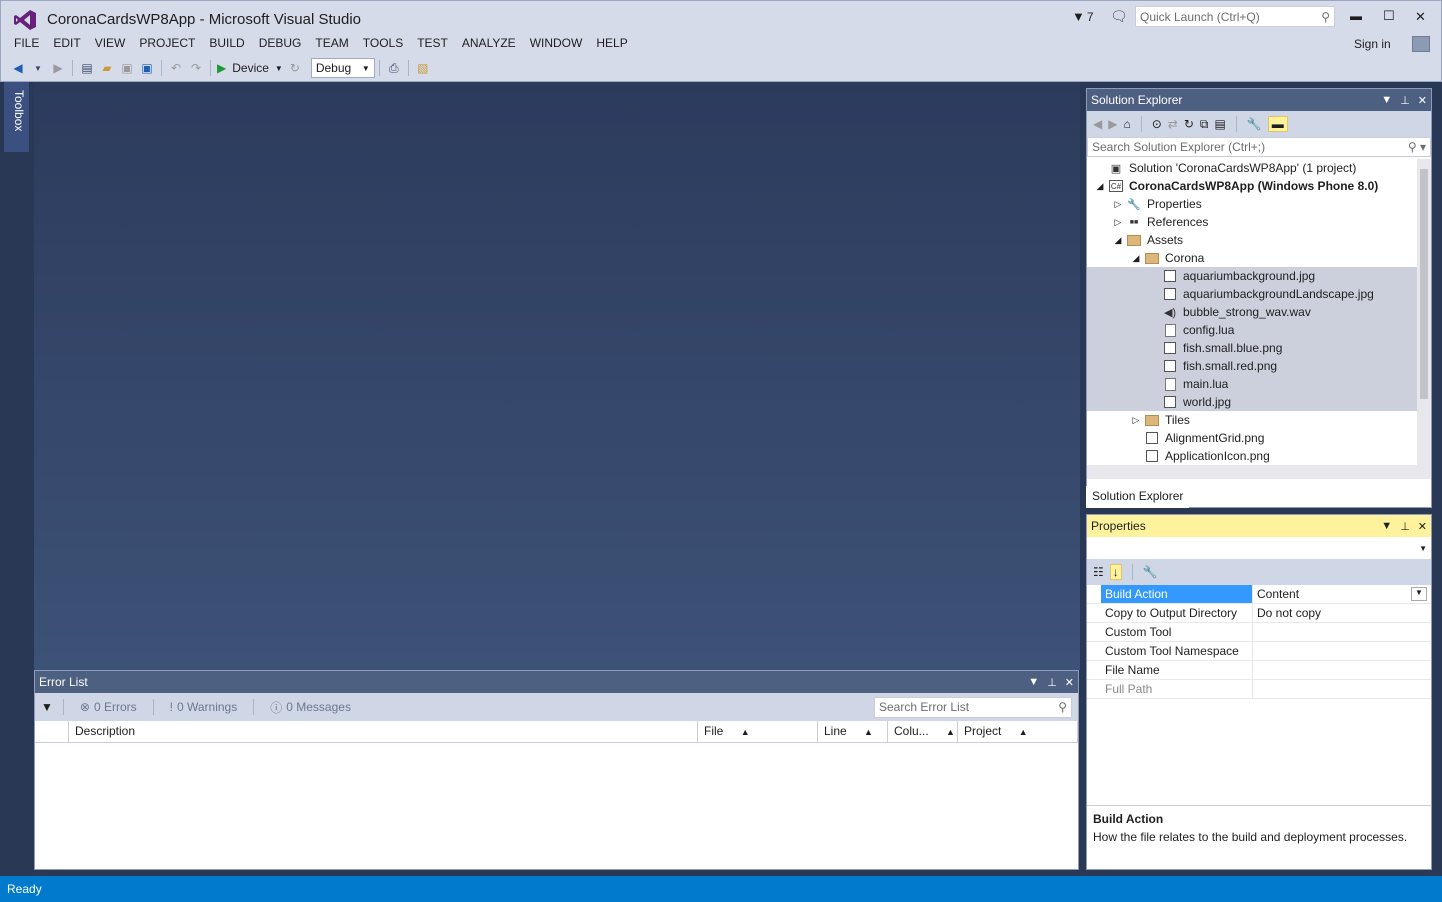  Describe the element at coordinates (334, 44) in the screenshot. I see `menu-team: TEAM` at that location.